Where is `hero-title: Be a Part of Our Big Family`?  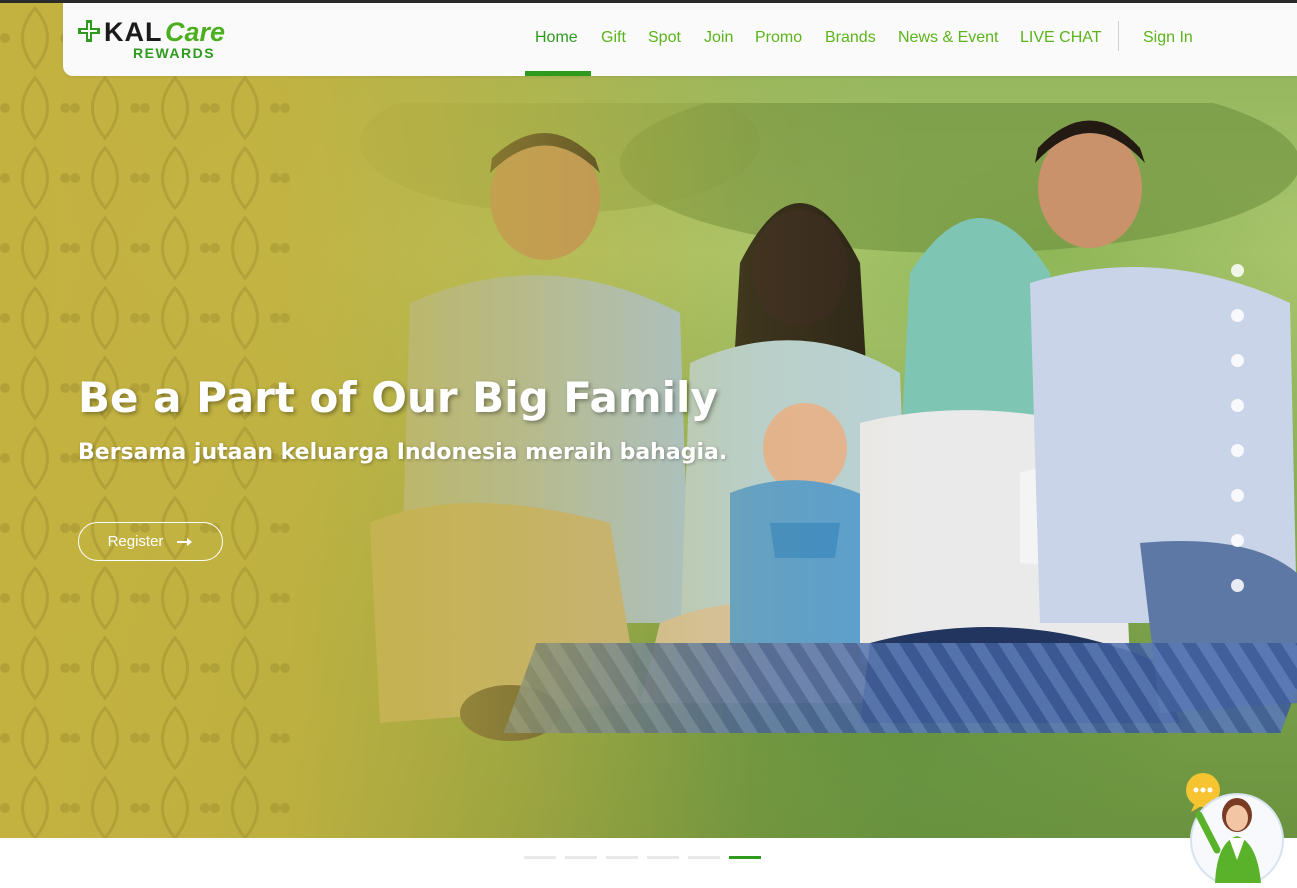 hero-title: Be a Part of Our Big Family is located at coordinates (398, 397).